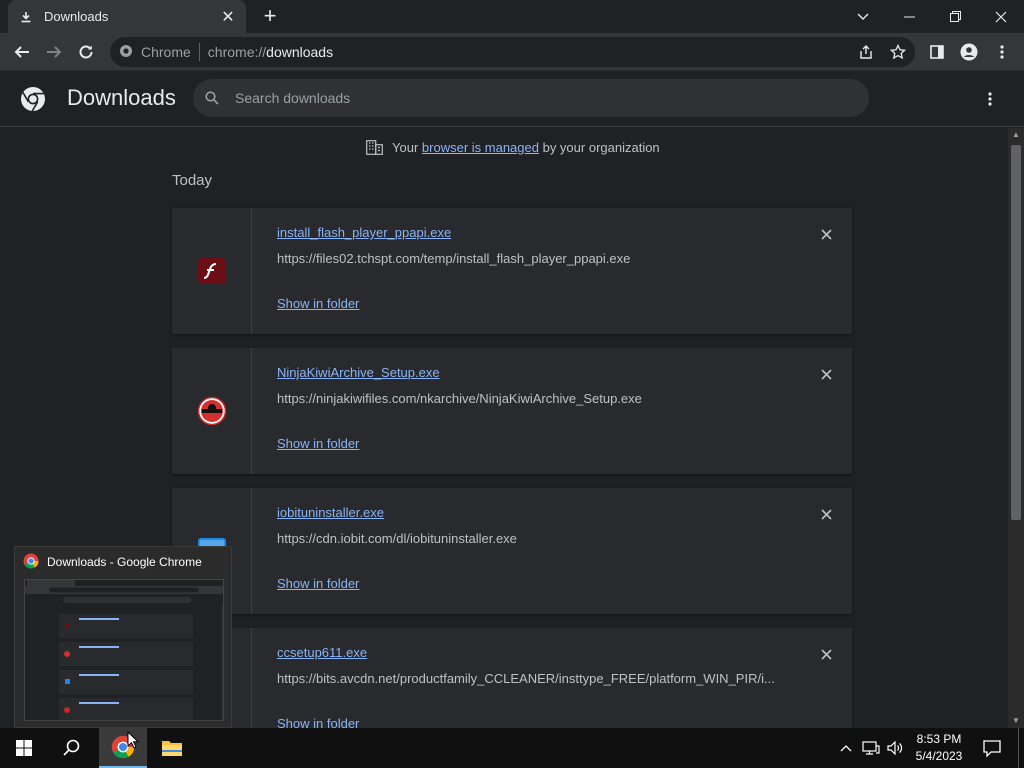 Image resolution: width=1024 pixels, height=768 pixels. Describe the element at coordinates (330, 512) in the screenshot. I see `file-name-link: iobituninstaller.exe` at that location.